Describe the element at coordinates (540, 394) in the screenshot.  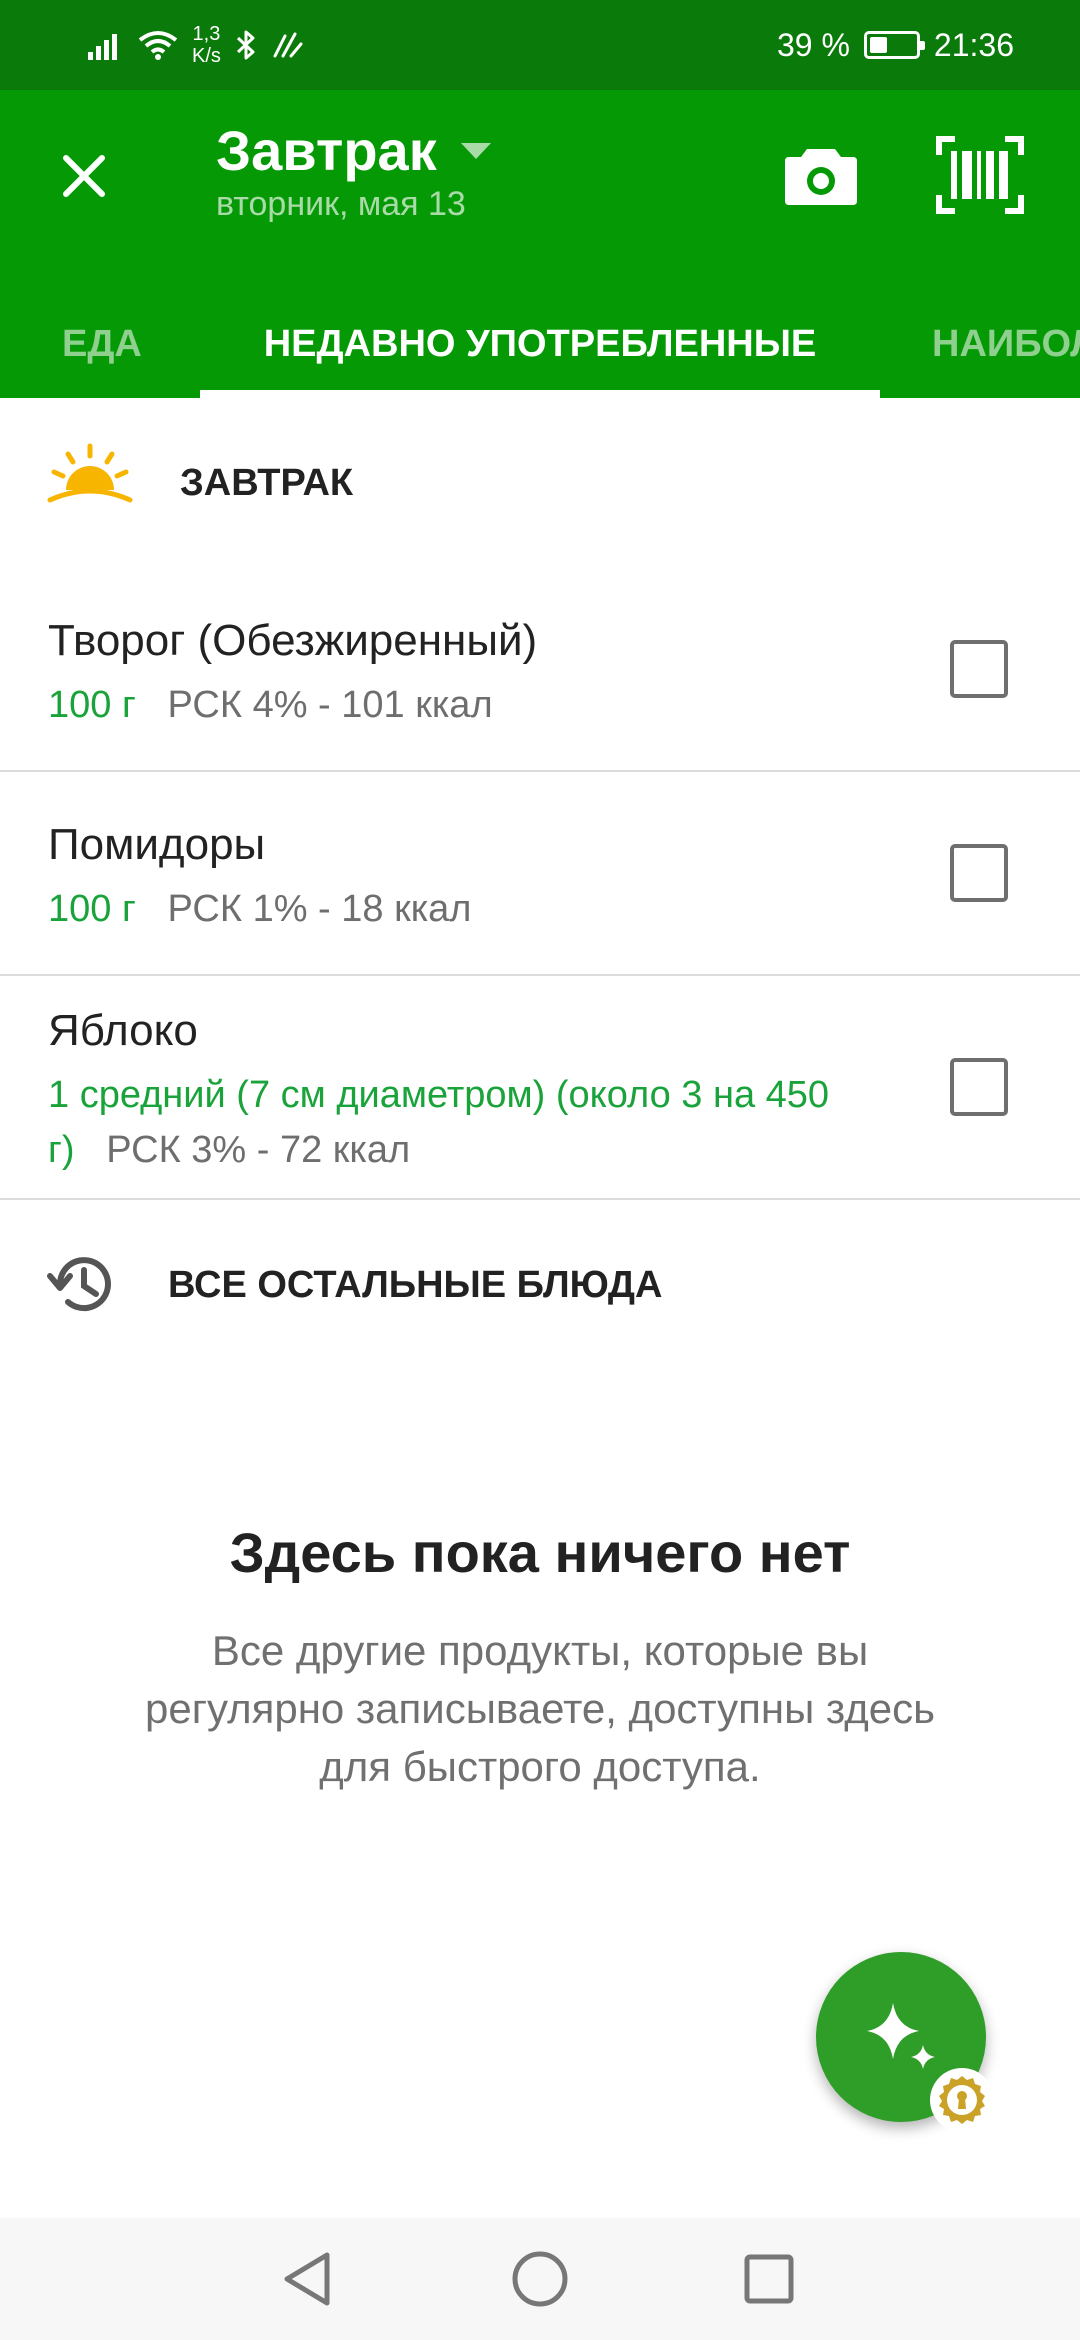
I see `tab-indicator` at that location.